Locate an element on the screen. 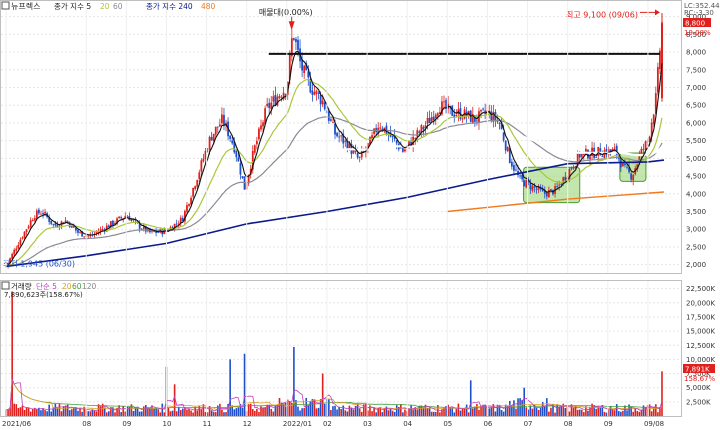 This screenshot has height=430, width=720. date-tick-label: 2022/01 is located at coordinates (297, 424).